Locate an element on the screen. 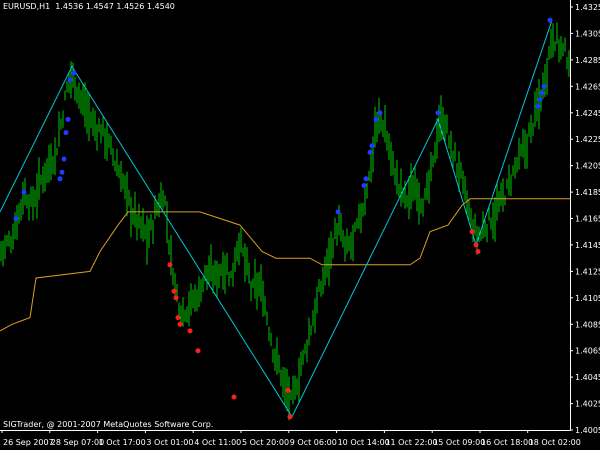 The image size is (600, 450). price-tick-label: 1.4025 is located at coordinates (587, 404).